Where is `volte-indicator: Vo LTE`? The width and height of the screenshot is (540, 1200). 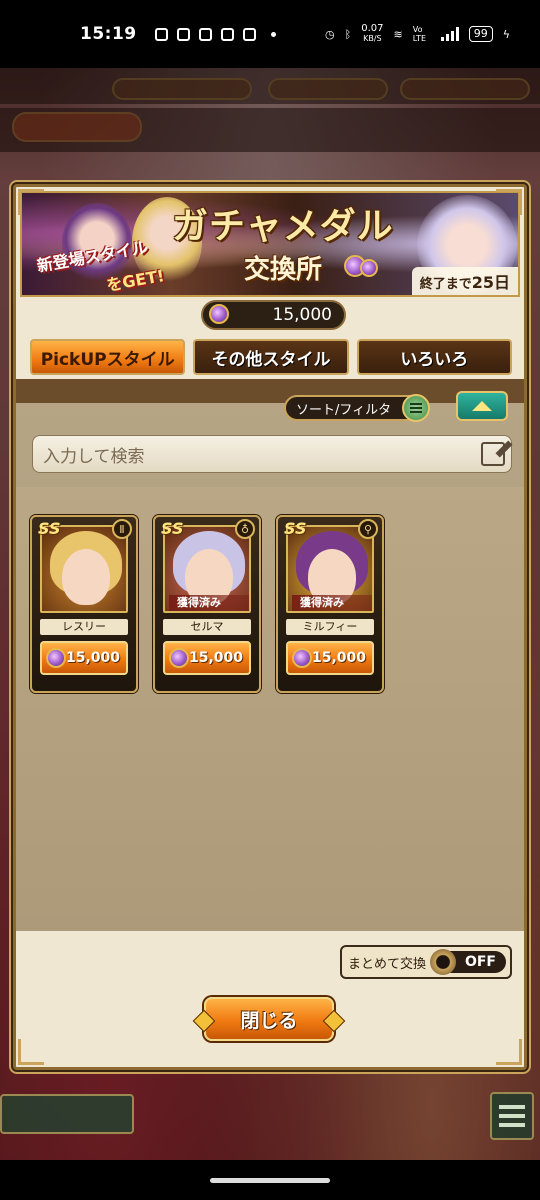 volte-indicator: Vo LTE is located at coordinates (419, 34).